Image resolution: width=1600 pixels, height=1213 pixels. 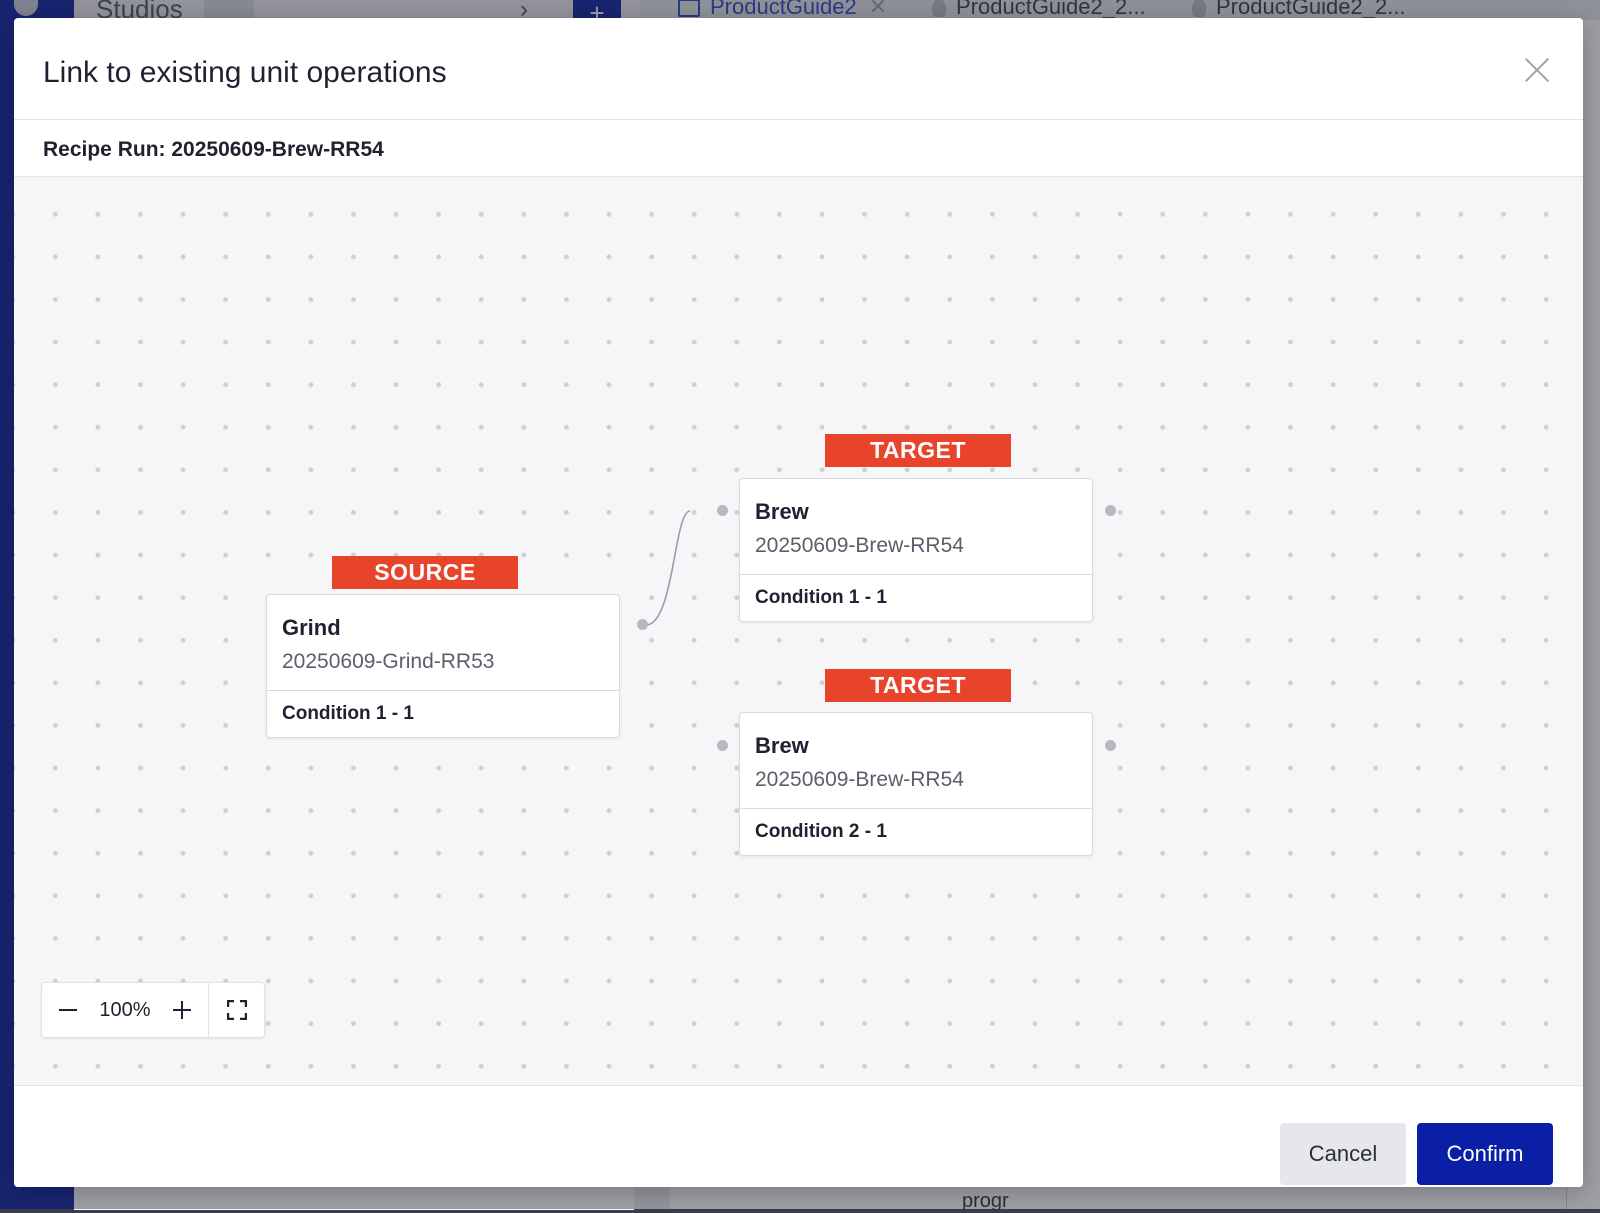 I want to click on dialog-title: Link to existing unit operations, so click(x=245, y=72).